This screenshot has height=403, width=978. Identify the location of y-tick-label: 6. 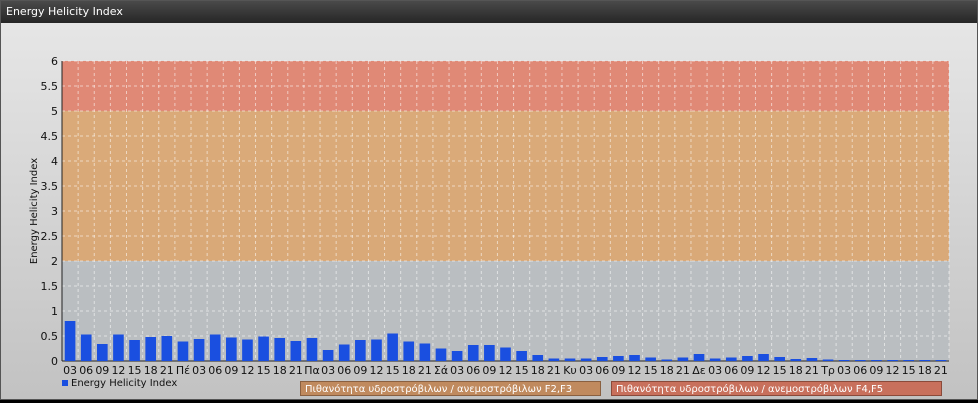
(54, 61).